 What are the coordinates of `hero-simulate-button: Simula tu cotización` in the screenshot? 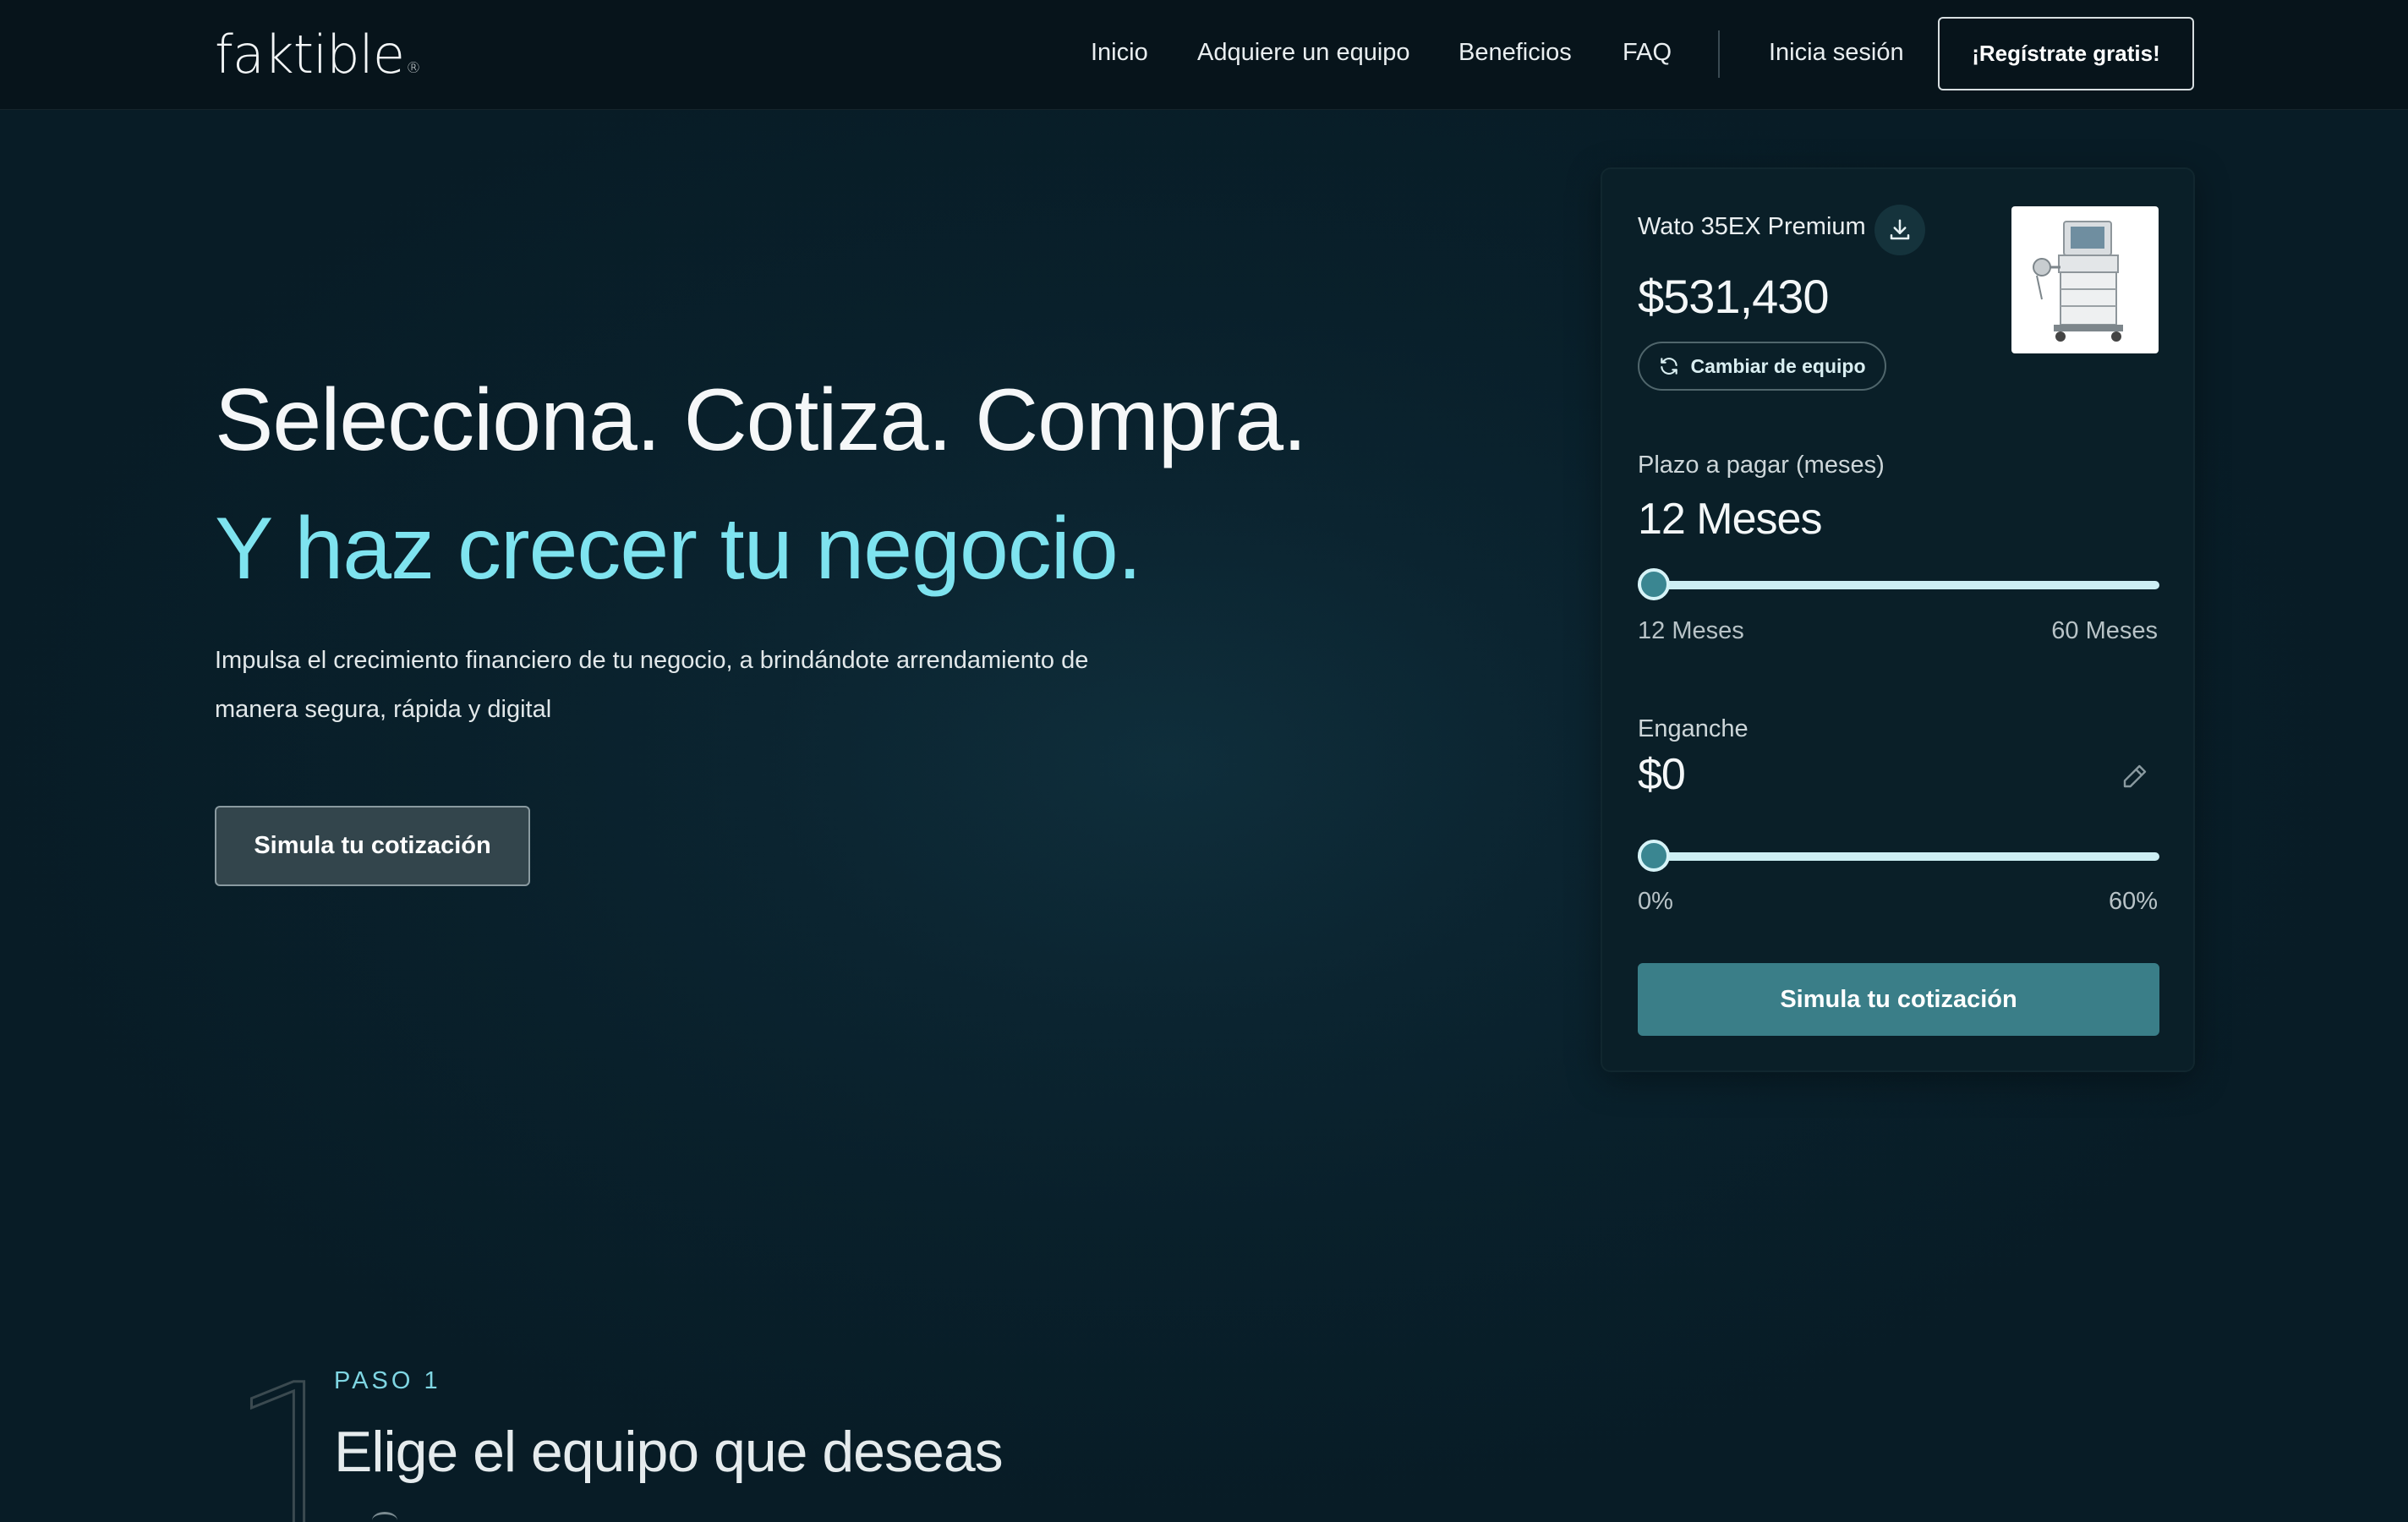 It's located at (372, 846).